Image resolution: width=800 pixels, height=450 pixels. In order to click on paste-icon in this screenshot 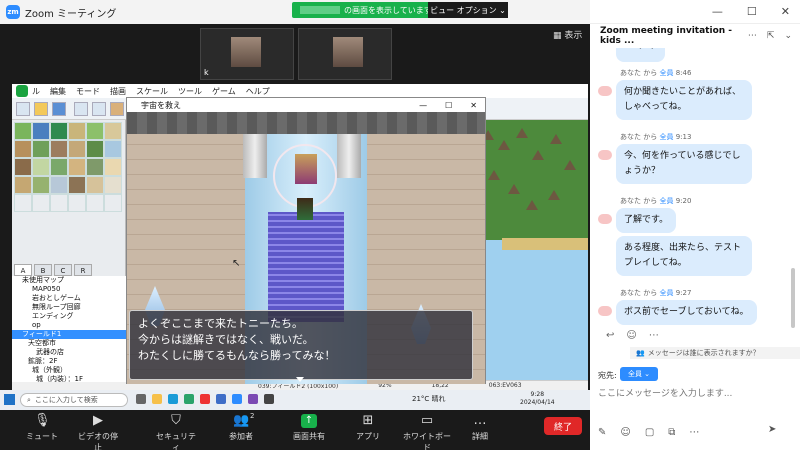, I will do `click(117, 109)`.